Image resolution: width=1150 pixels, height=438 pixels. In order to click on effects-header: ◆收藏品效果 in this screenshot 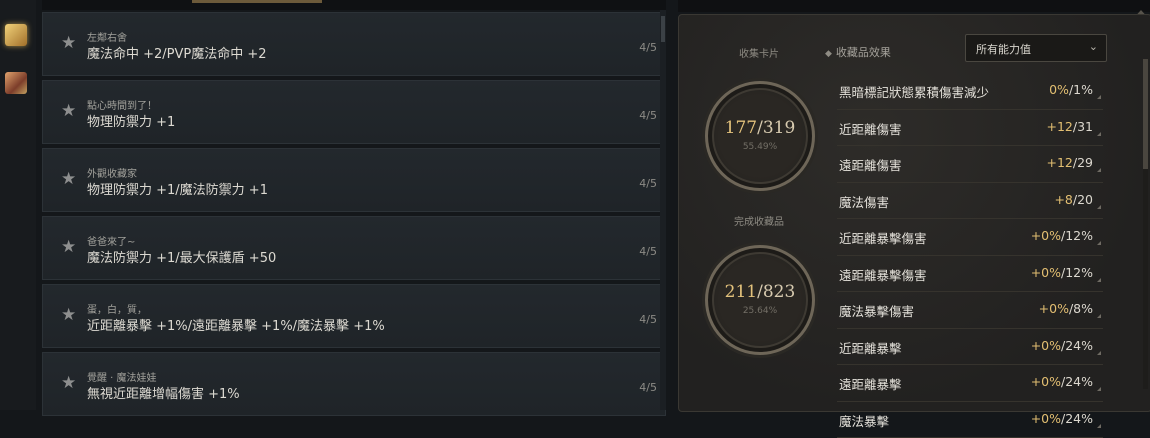, I will do `click(858, 52)`.